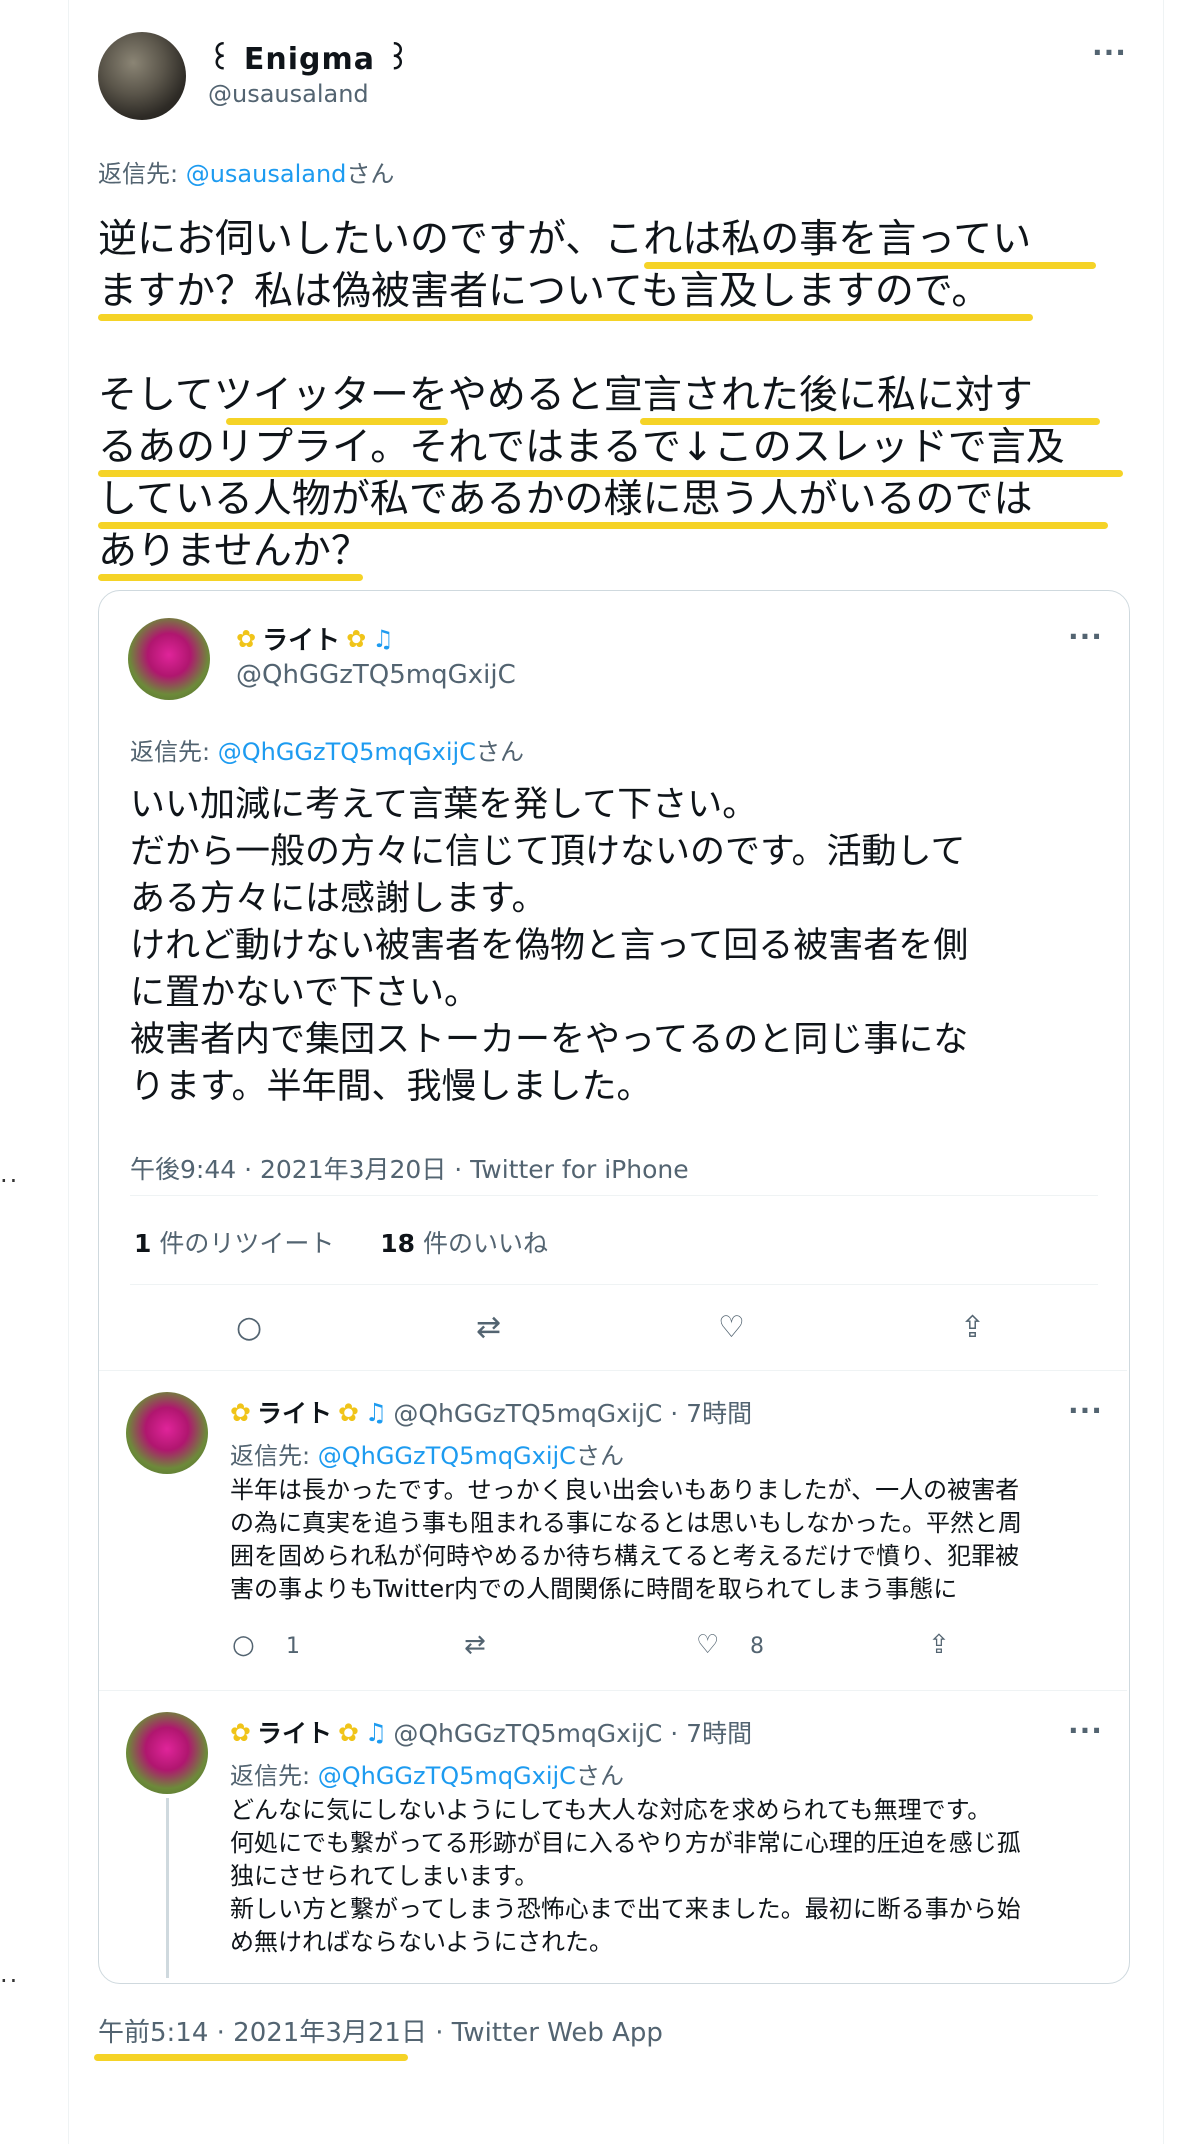 The image size is (1200, 2144). I want to click on tweet-line: している人物が私であるかの様に思う人がいるのでは, so click(565, 499).